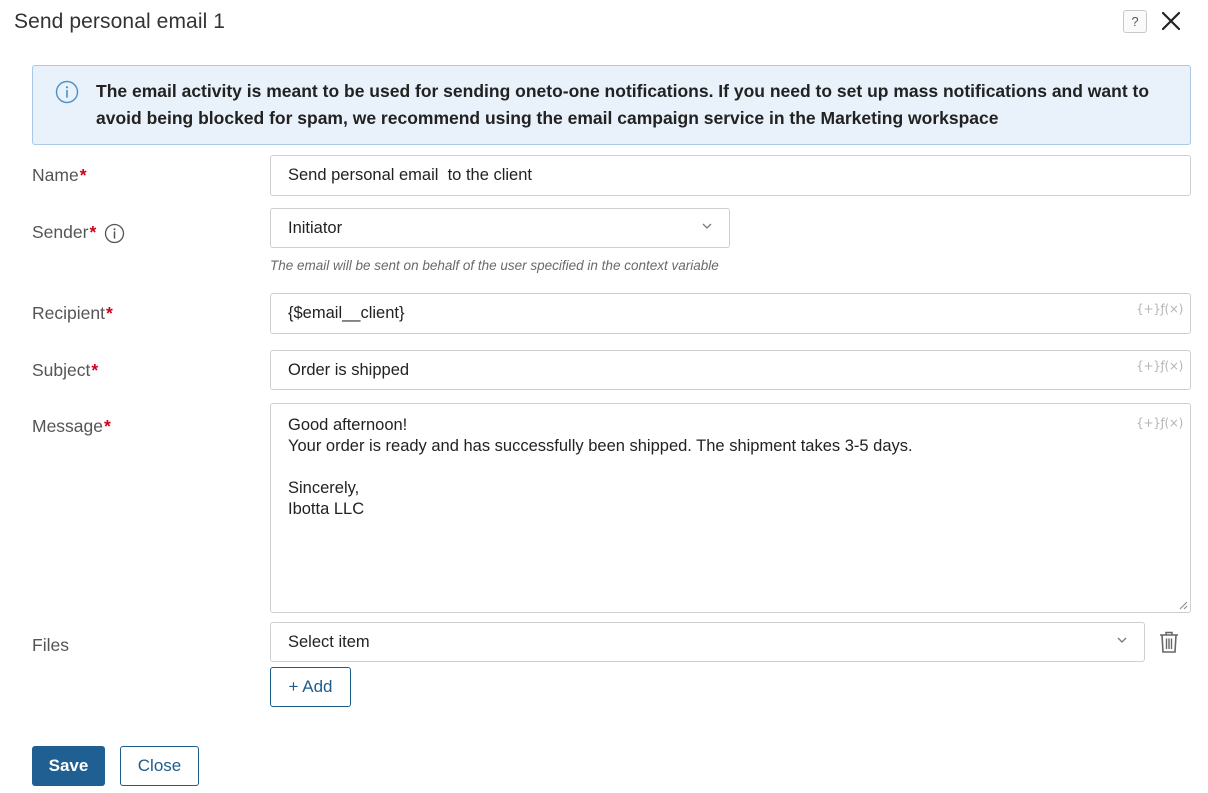  Describe the element at coordinates (114, 233) in the screenshot. I see `sender-info-icon` at that location.